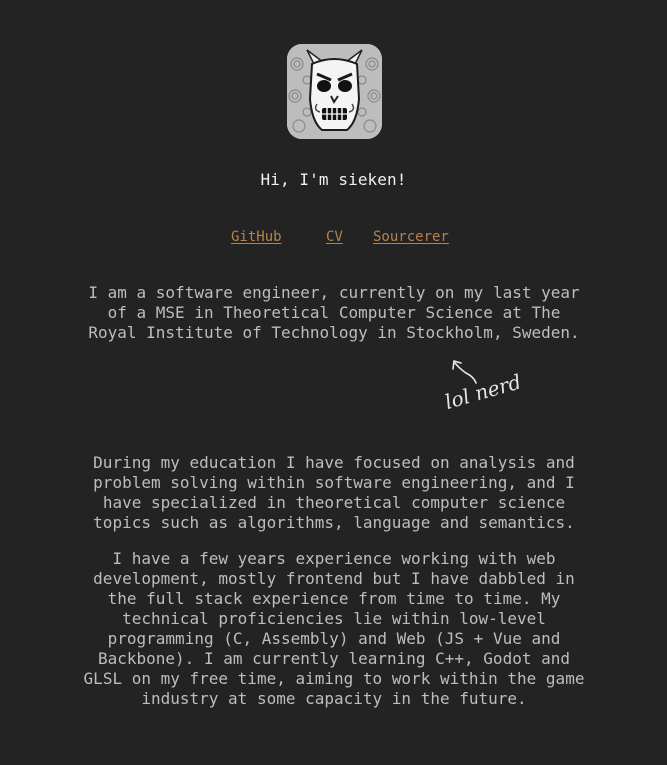  I want to click on profile-links: GitHub CV Sourcerer, so click(333, 239).